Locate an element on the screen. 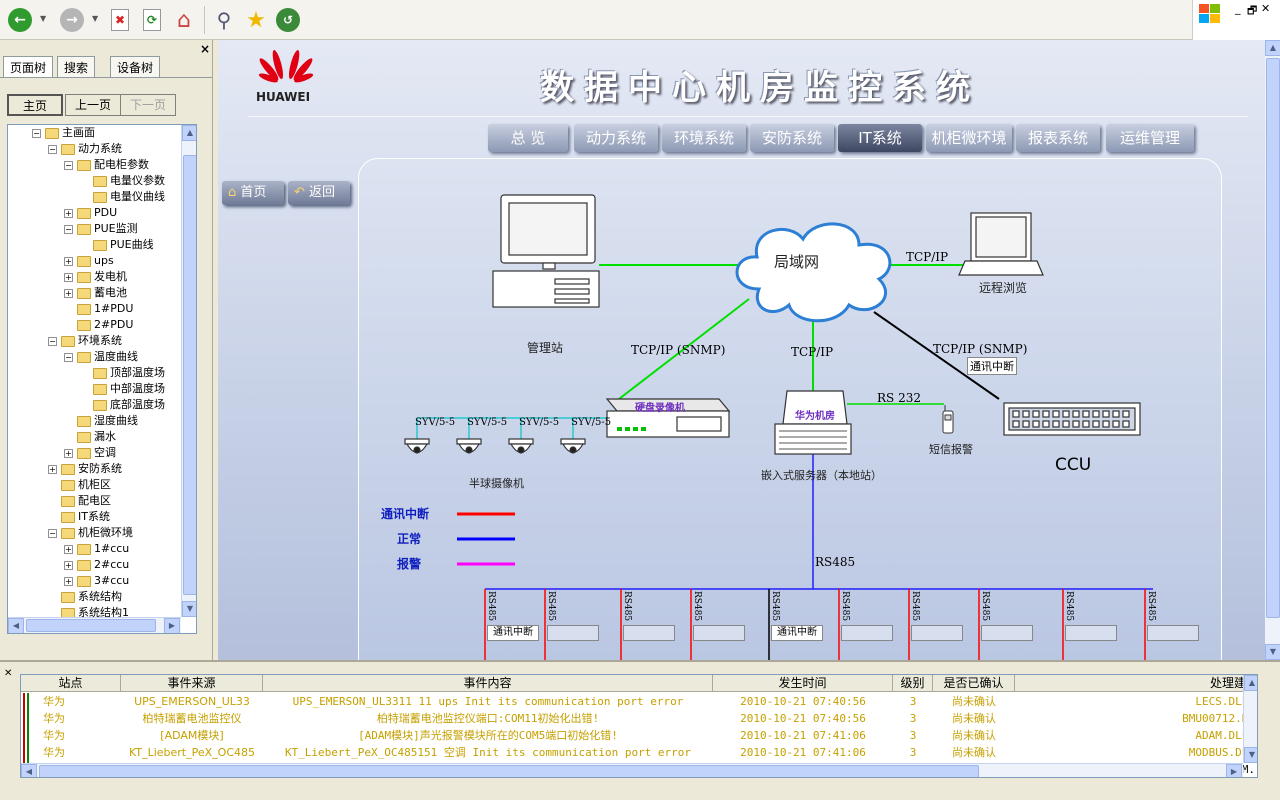 The width and height of the screenshot is (1280, 800). alarm-column-header: 事件来源 is located at coordinates (192, 683).